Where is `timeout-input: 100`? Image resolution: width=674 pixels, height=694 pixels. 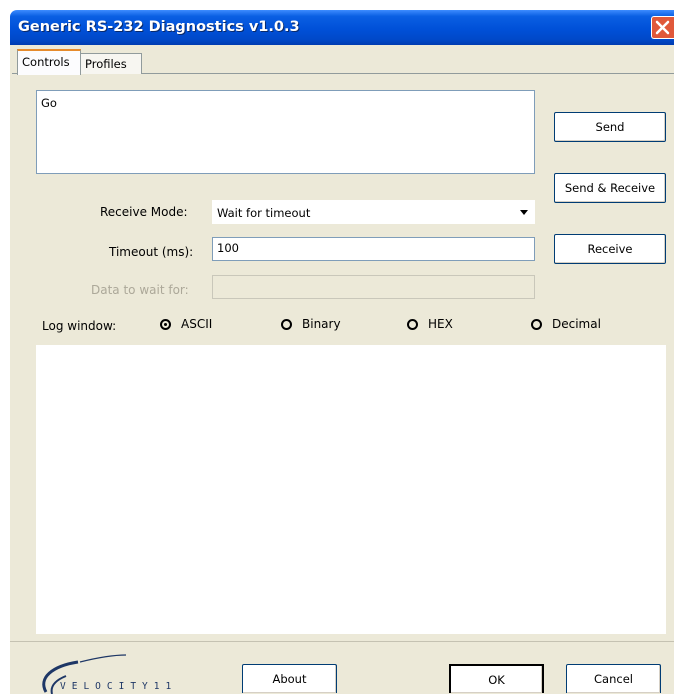 timeout-input: 100 is located at coordinates (373, 249).